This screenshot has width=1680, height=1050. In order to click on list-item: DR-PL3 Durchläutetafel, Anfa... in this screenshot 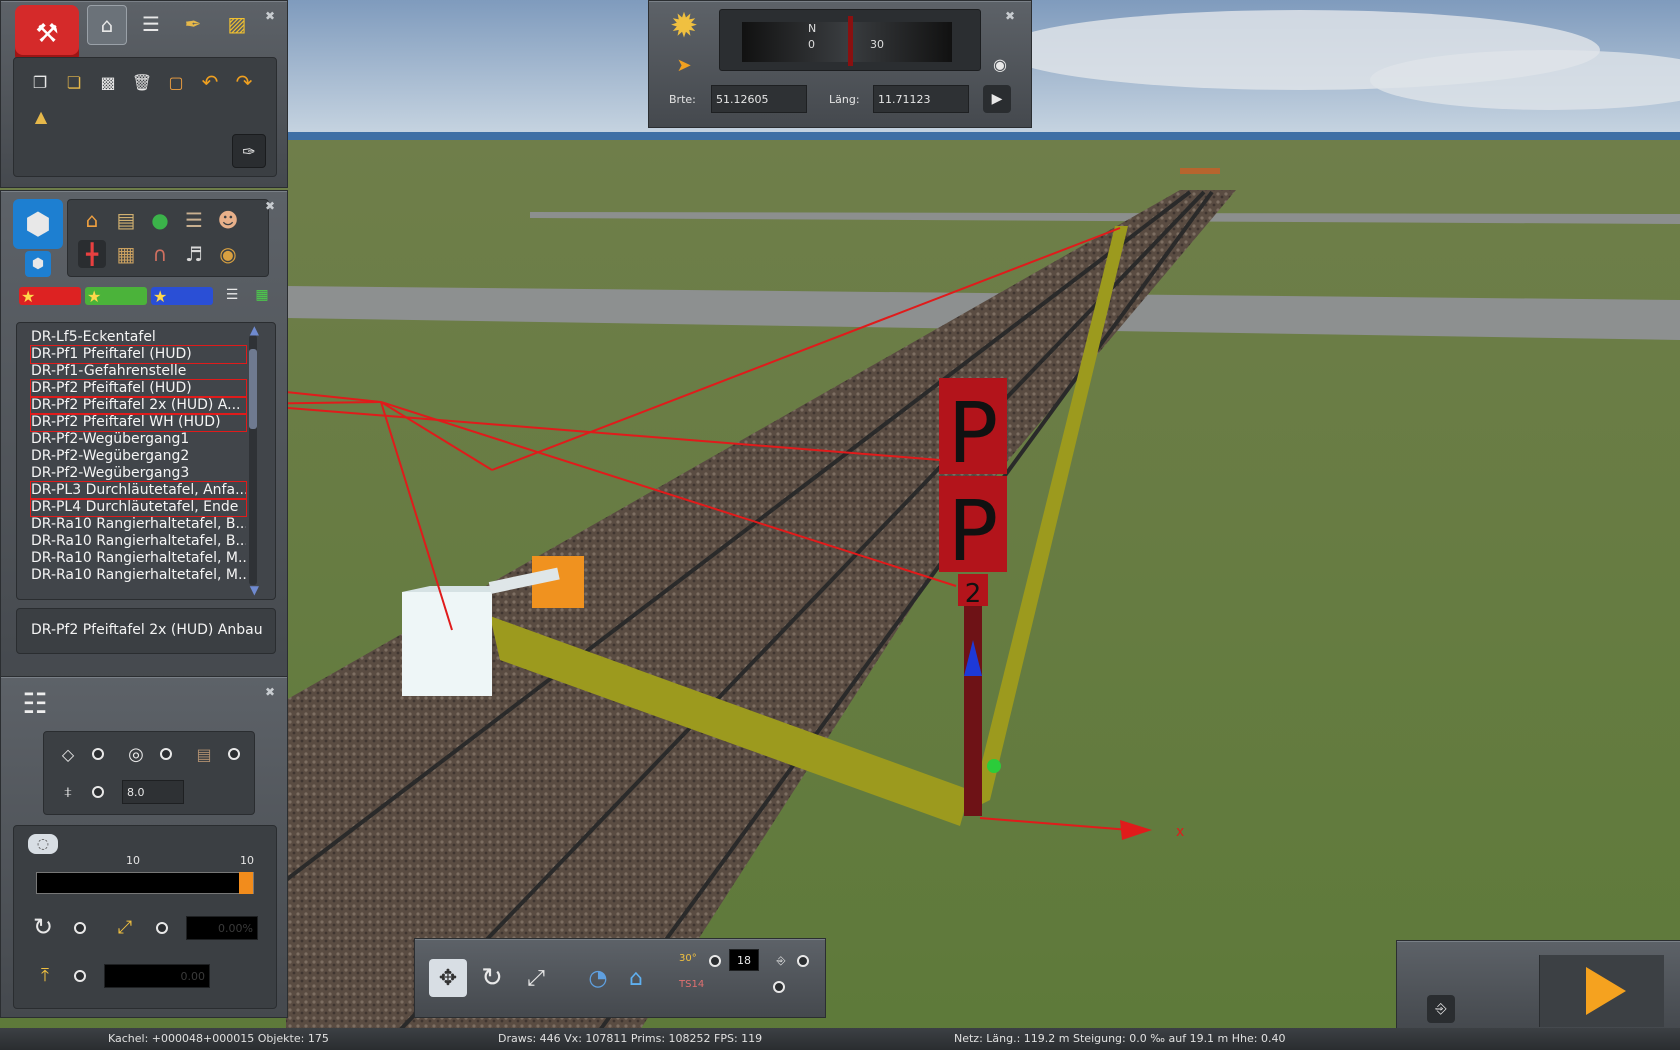, I will do `click(138, 490)`.